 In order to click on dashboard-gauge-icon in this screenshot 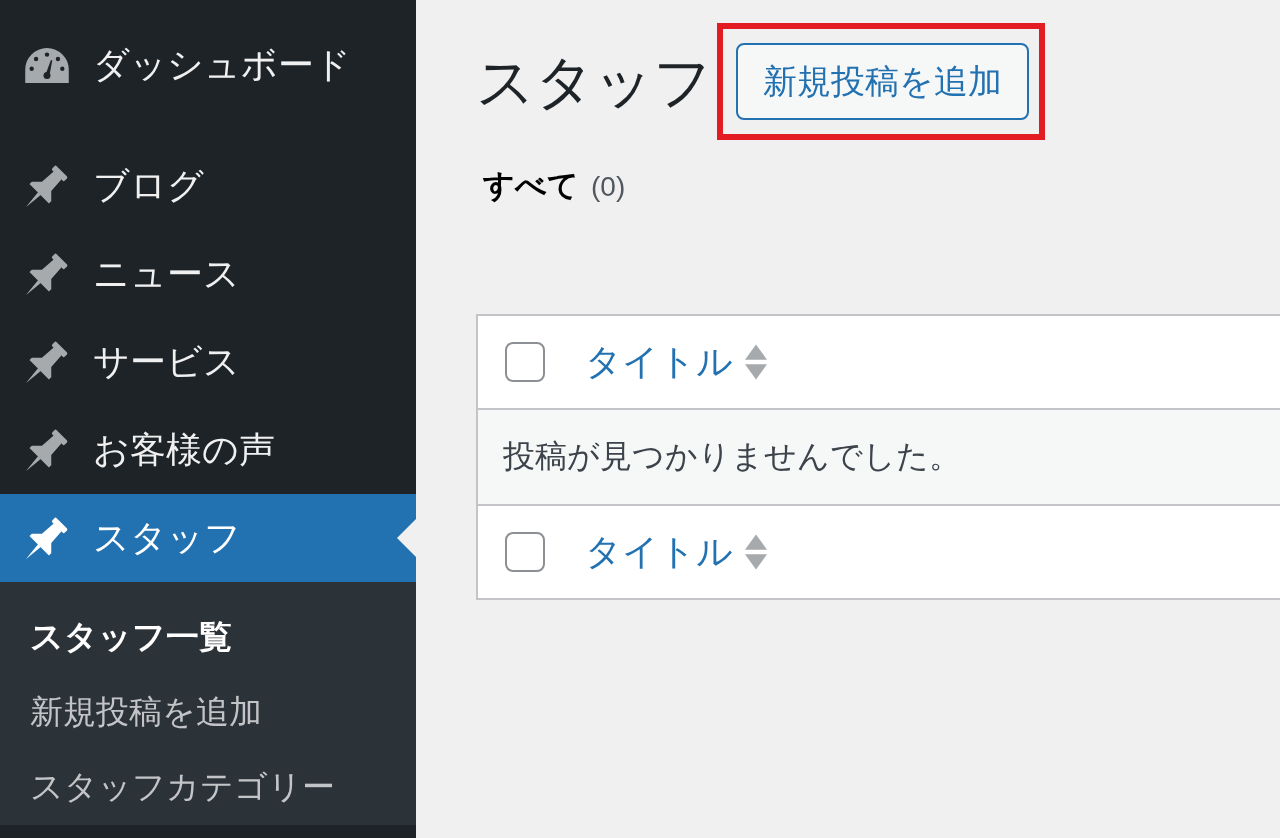, I will do `click(47, 65)`.